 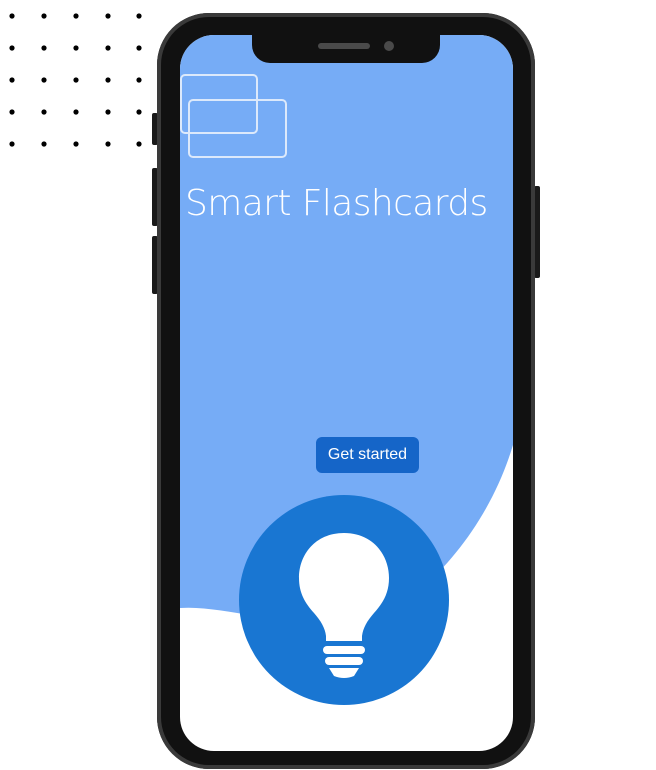 What do you see at coordinates (344, 46) in the screenshot?
I see `phone-speaker` at bounding box center [344, 46].